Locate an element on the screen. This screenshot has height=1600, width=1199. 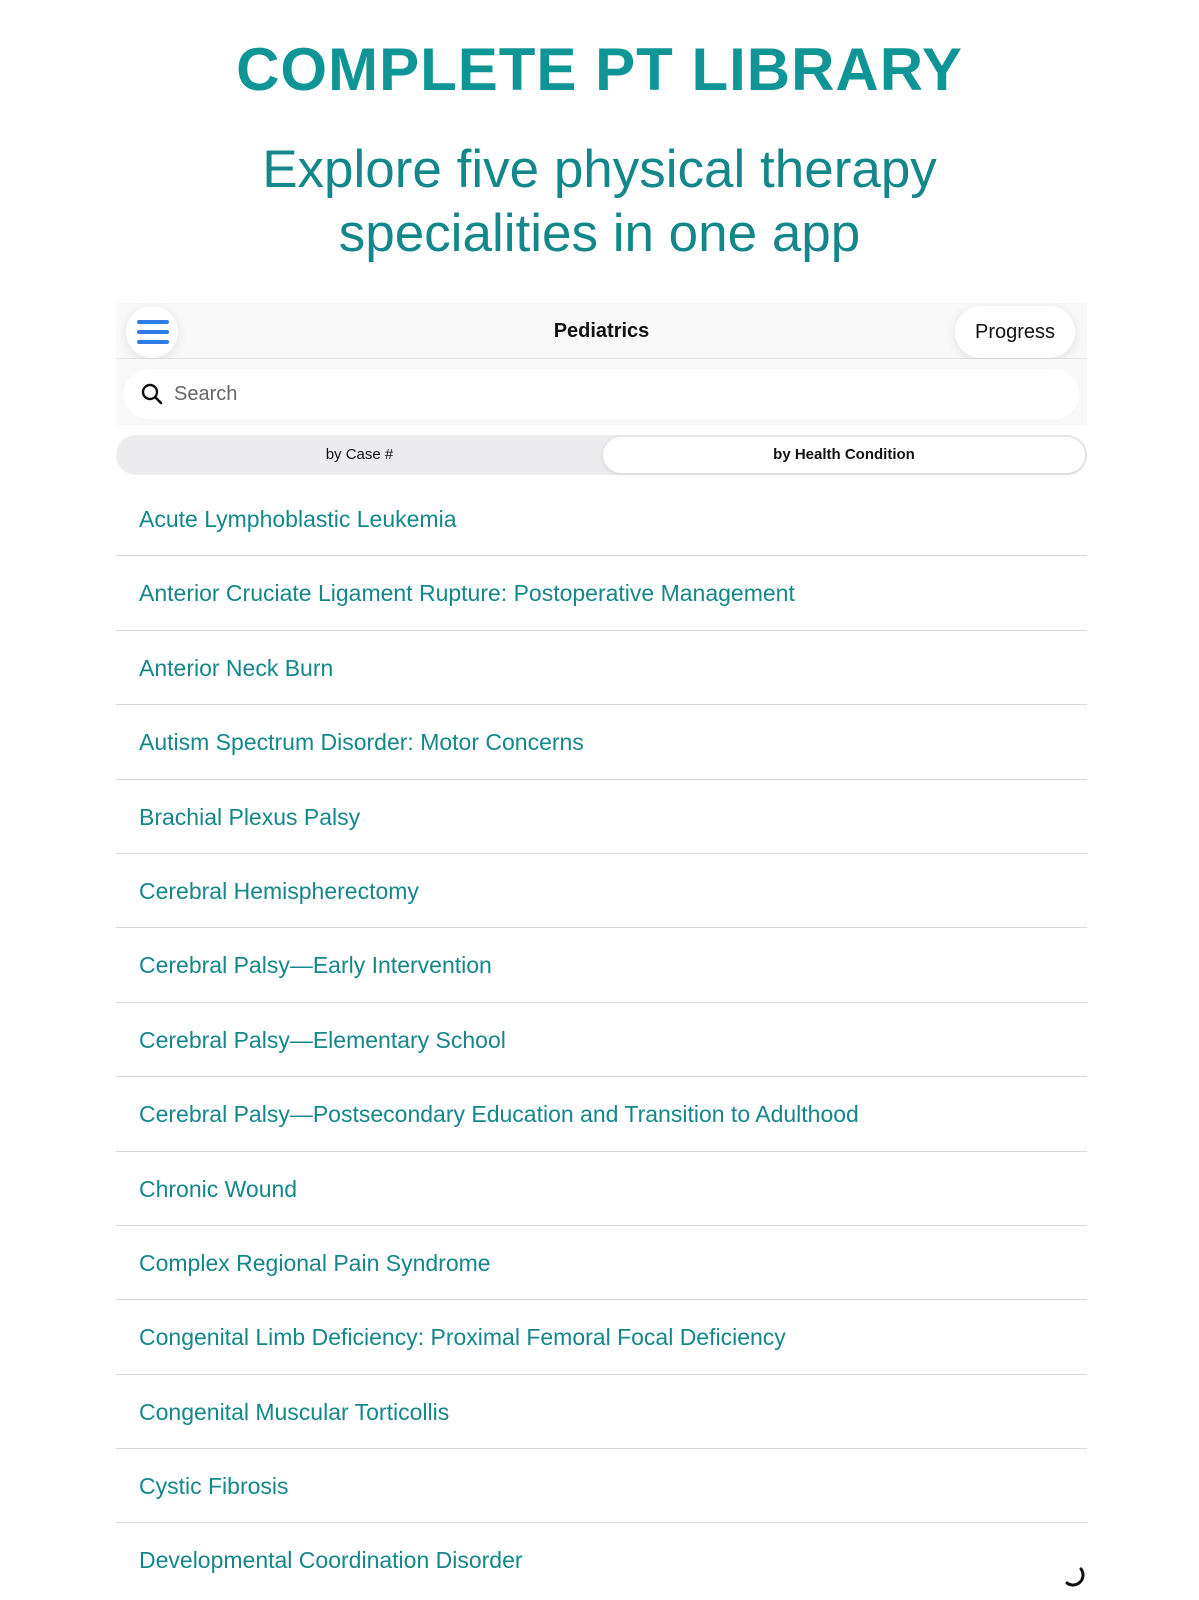
list-item-label: Cerebral Palsy—Early Intervention is located at coordinates (315, 965).